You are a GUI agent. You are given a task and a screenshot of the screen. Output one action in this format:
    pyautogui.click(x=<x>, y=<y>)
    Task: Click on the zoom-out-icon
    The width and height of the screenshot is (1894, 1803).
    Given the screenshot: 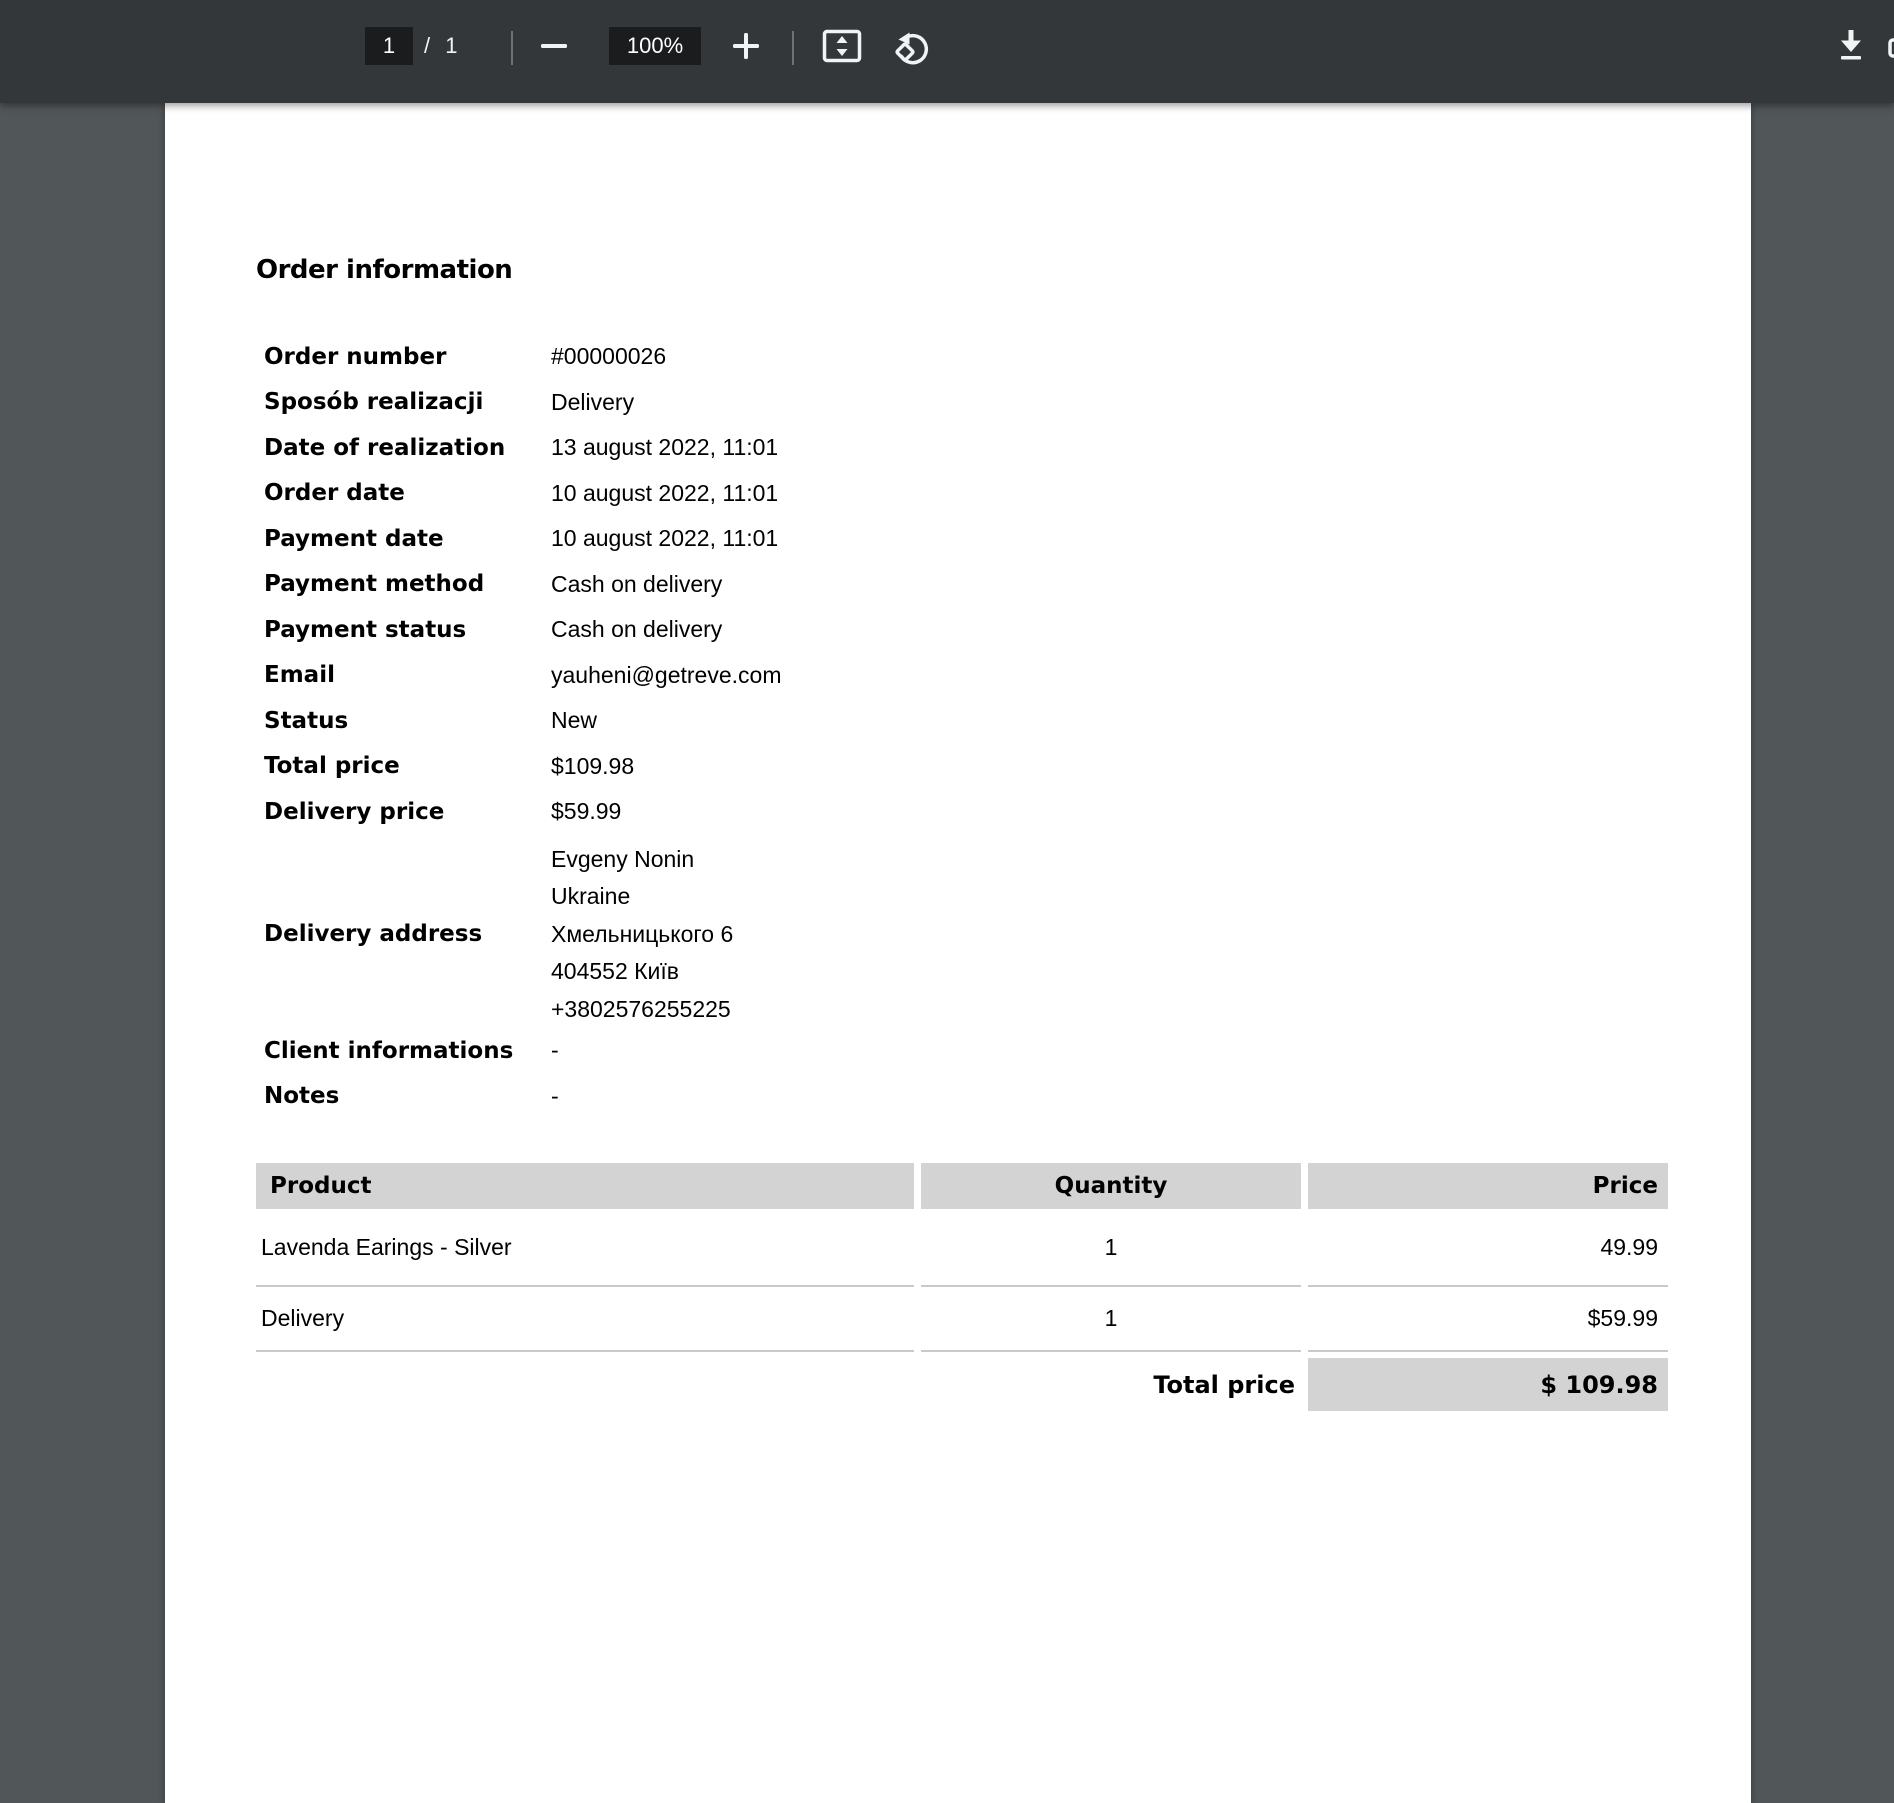 What is the action you would take?
    pyautogui.click(x=554, y=46)
    